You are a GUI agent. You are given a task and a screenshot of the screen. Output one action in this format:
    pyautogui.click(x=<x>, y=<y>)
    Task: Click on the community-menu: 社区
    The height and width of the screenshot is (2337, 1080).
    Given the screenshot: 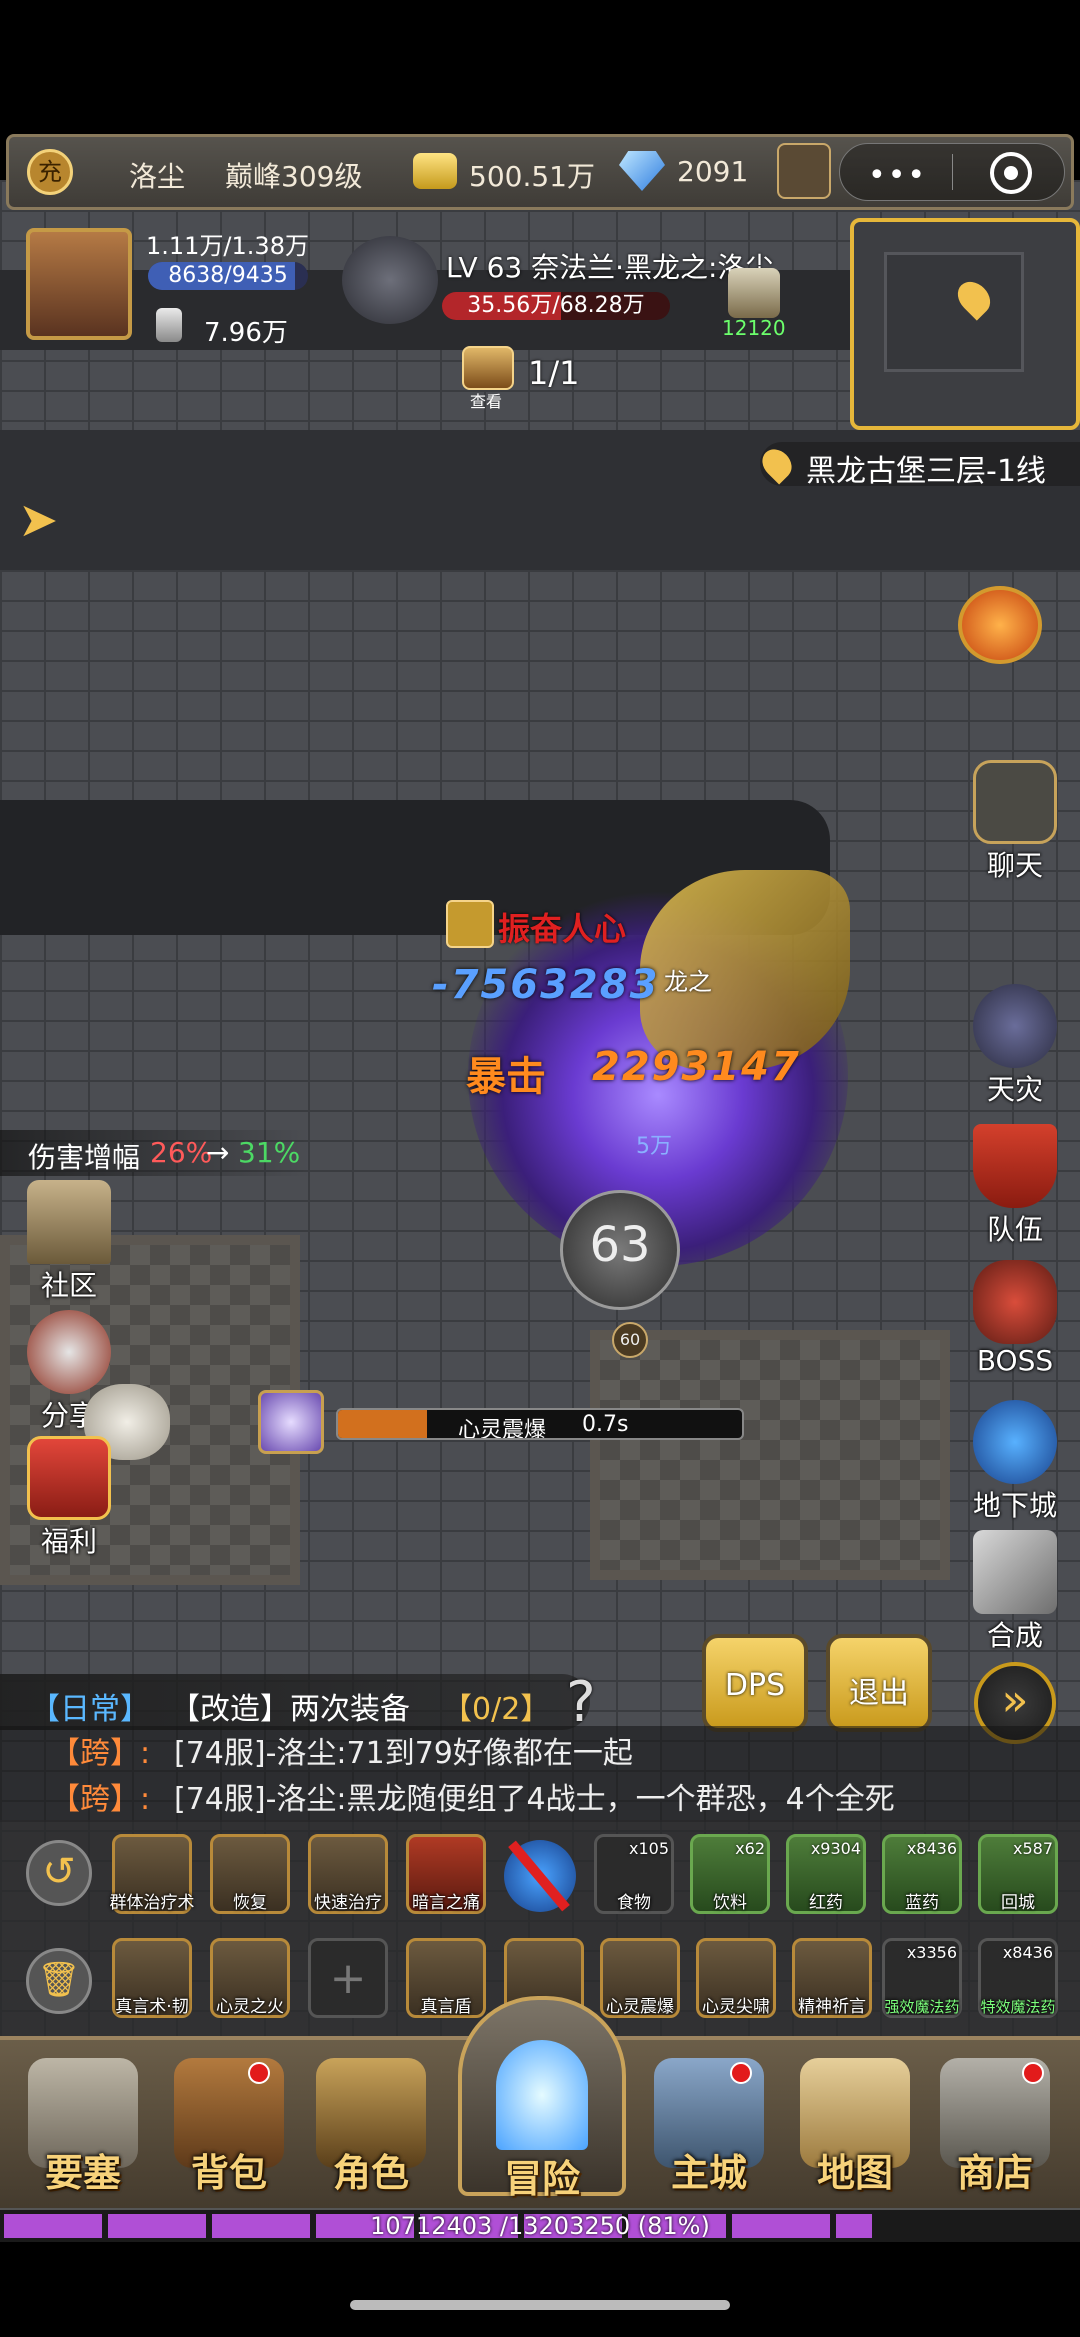 What is the action you would take?
    pyautogui.click(x=69, y=1242)
    